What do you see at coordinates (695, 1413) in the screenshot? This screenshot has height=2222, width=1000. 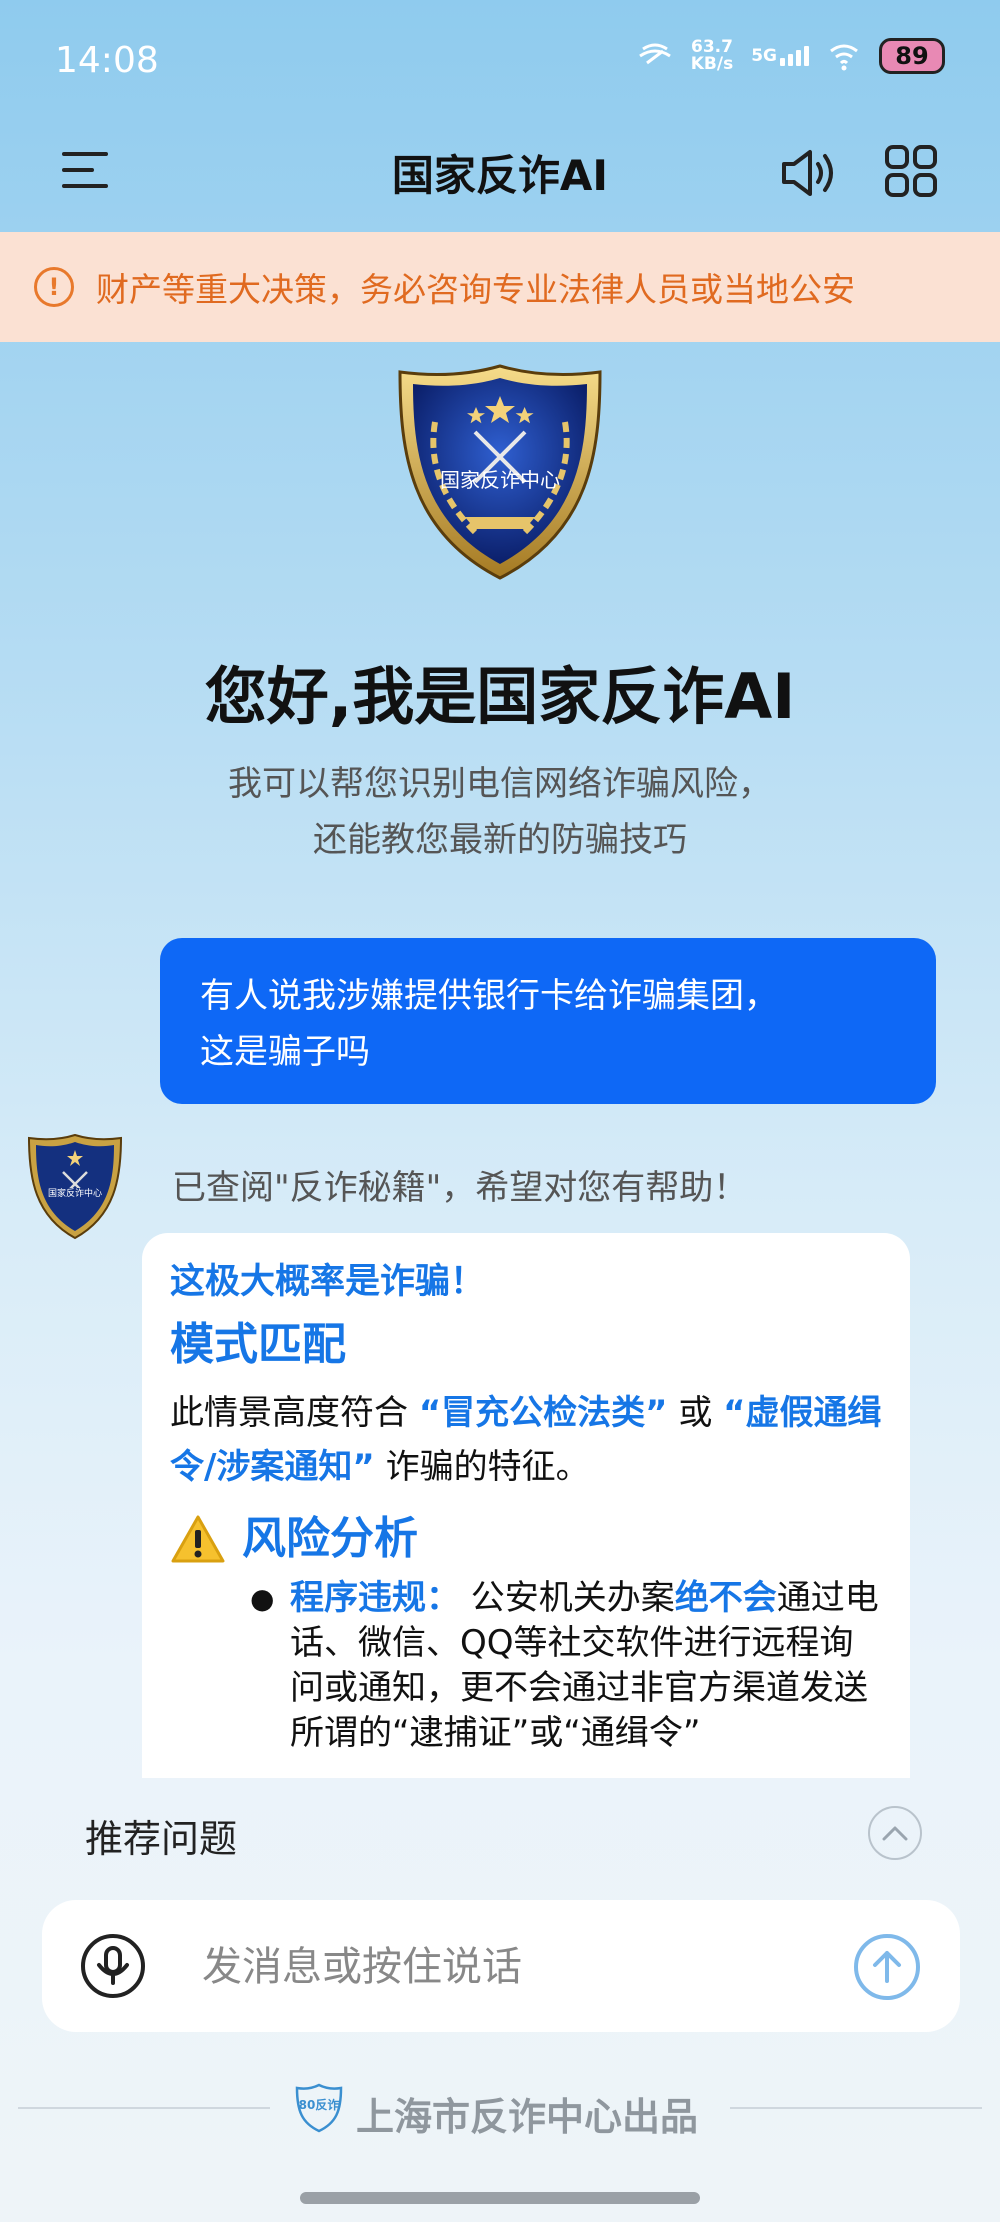 I see `pattern-text: 或` at bounding box center [695, 1413].